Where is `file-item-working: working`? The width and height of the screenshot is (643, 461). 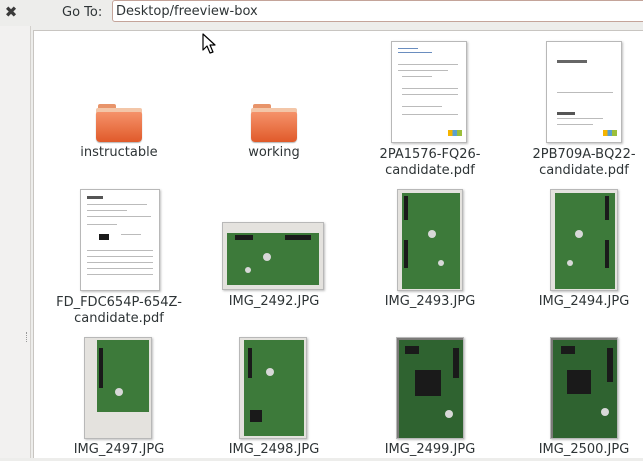
file-item-working: working is located at coordinates (274, 132).